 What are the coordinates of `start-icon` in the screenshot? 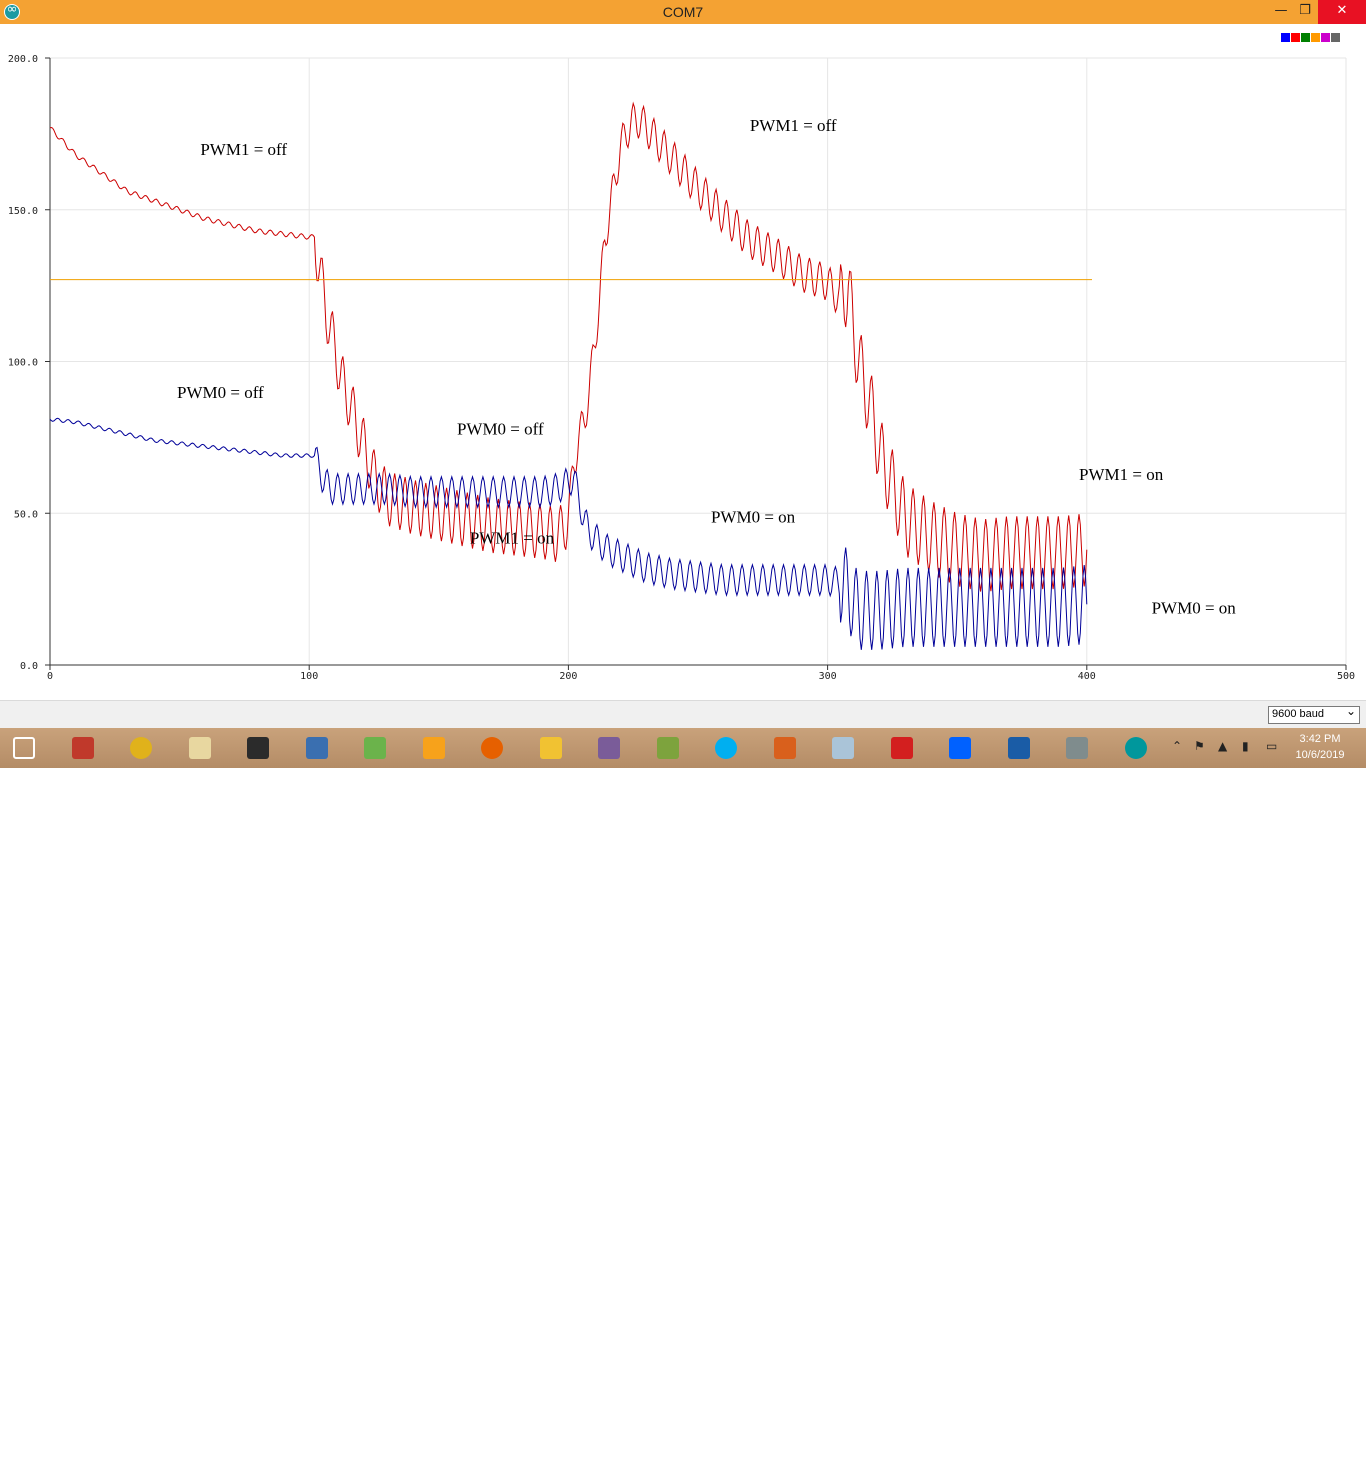 It's located at (24, 748).